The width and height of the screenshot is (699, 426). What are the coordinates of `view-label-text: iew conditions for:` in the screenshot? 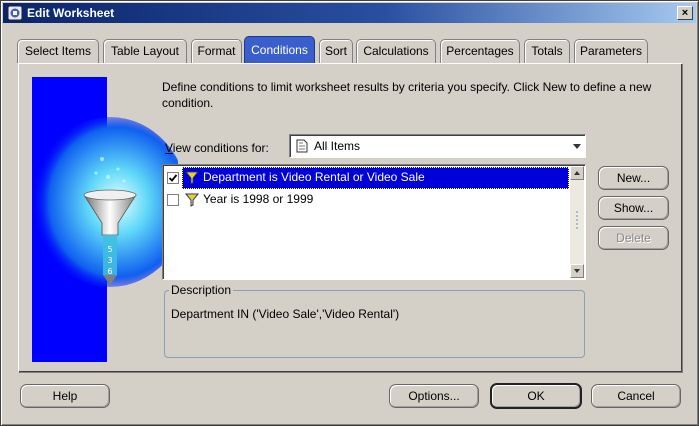 It's located at (220, 148).